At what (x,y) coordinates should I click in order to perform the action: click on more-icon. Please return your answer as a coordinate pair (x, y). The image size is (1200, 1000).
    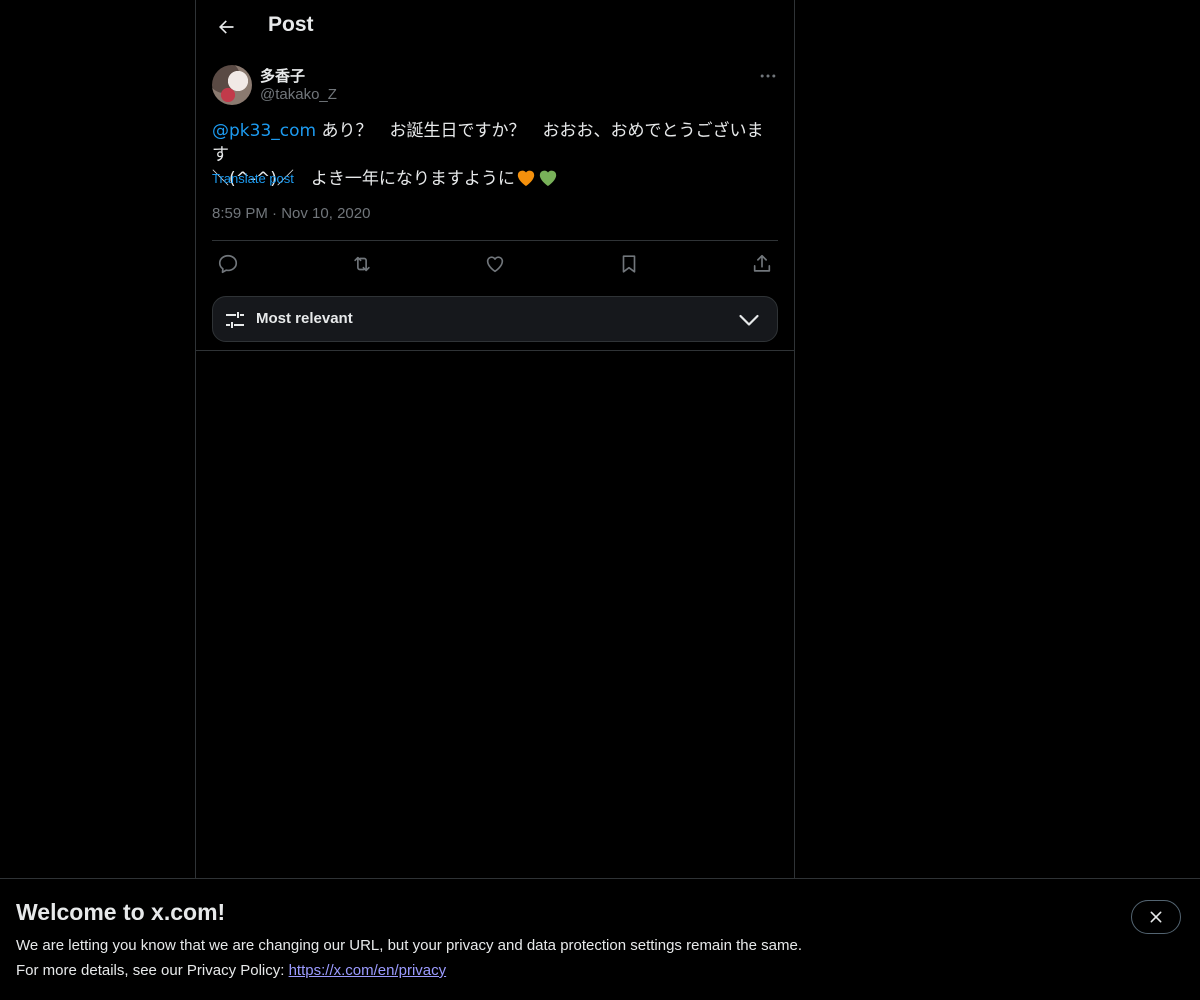
    Looking at the image, I should click on (768, 76).